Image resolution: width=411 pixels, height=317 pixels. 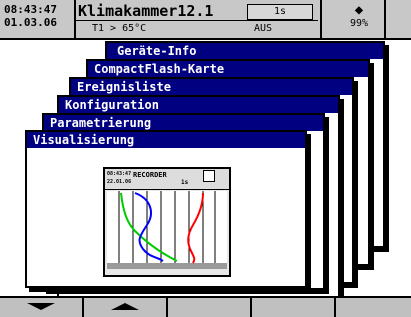 I want to click on recorder-date: 22.01.06, so click(x=119, y=182).